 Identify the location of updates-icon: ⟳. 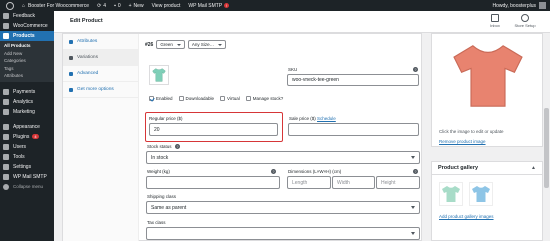
(99, 5).